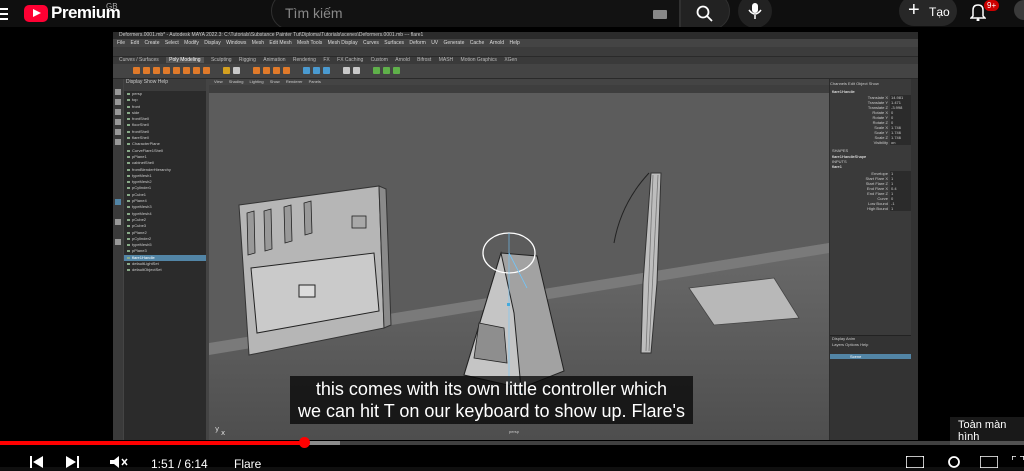 This screenshot has width=1024, height=471. What do you see at coordinates (118, 242) in the screenshot?
I see `persp-outliner-icon` at bounding box center [118, 242].